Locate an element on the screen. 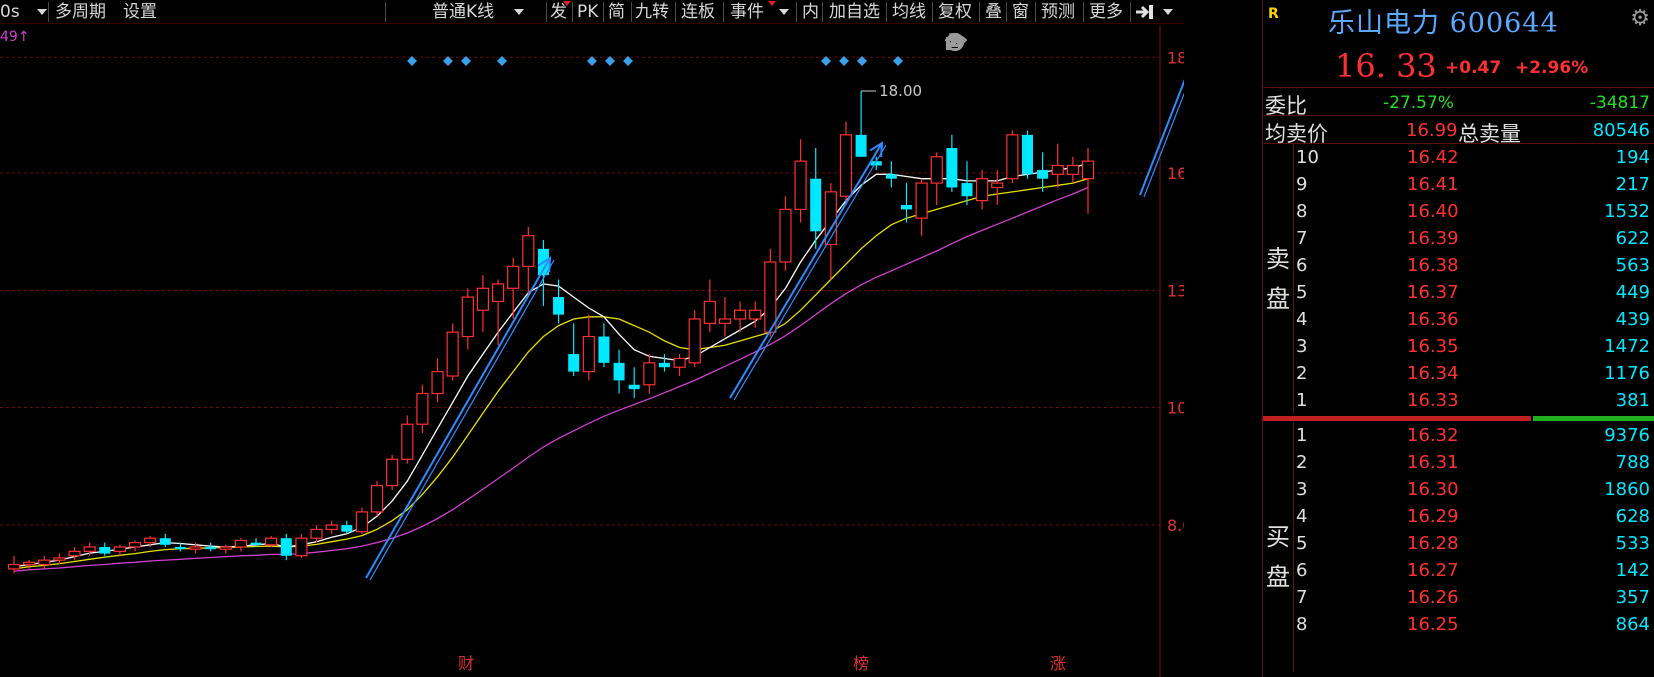 Image resolution: width=1654 pixels, height=677 pixels. order-book-row: 5 16.28 533 is located at coordinates (1458, 543).